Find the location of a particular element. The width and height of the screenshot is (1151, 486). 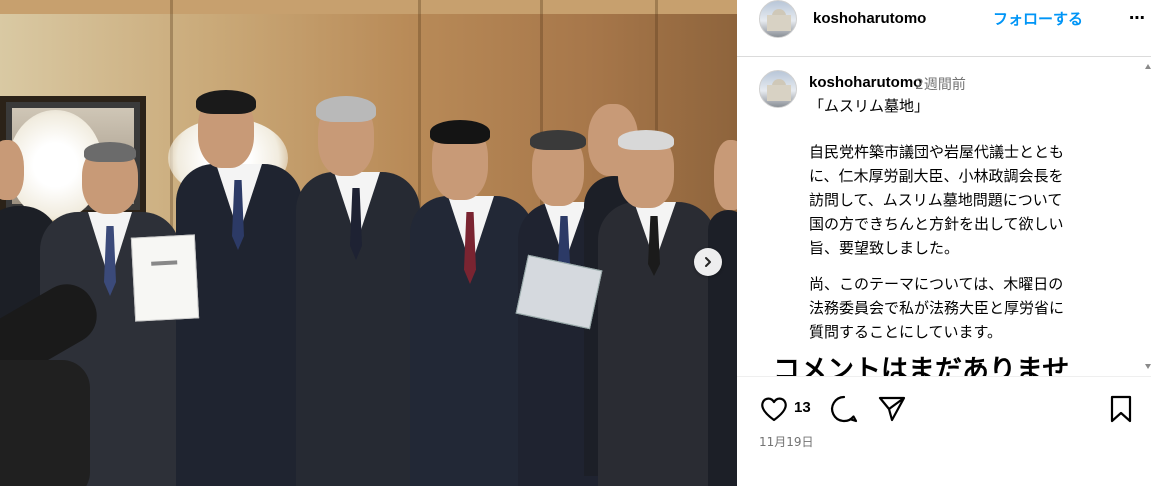

post-actions: 13 11月19日 is located at coordinates (944, 431).